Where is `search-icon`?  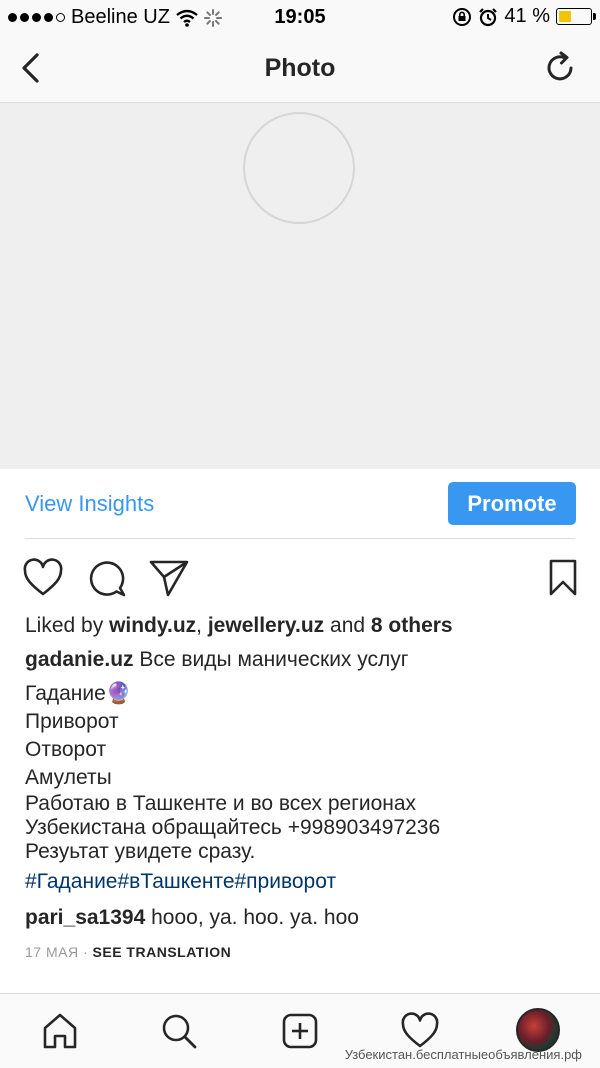
search-icon is located at coordinates (179, 1031).